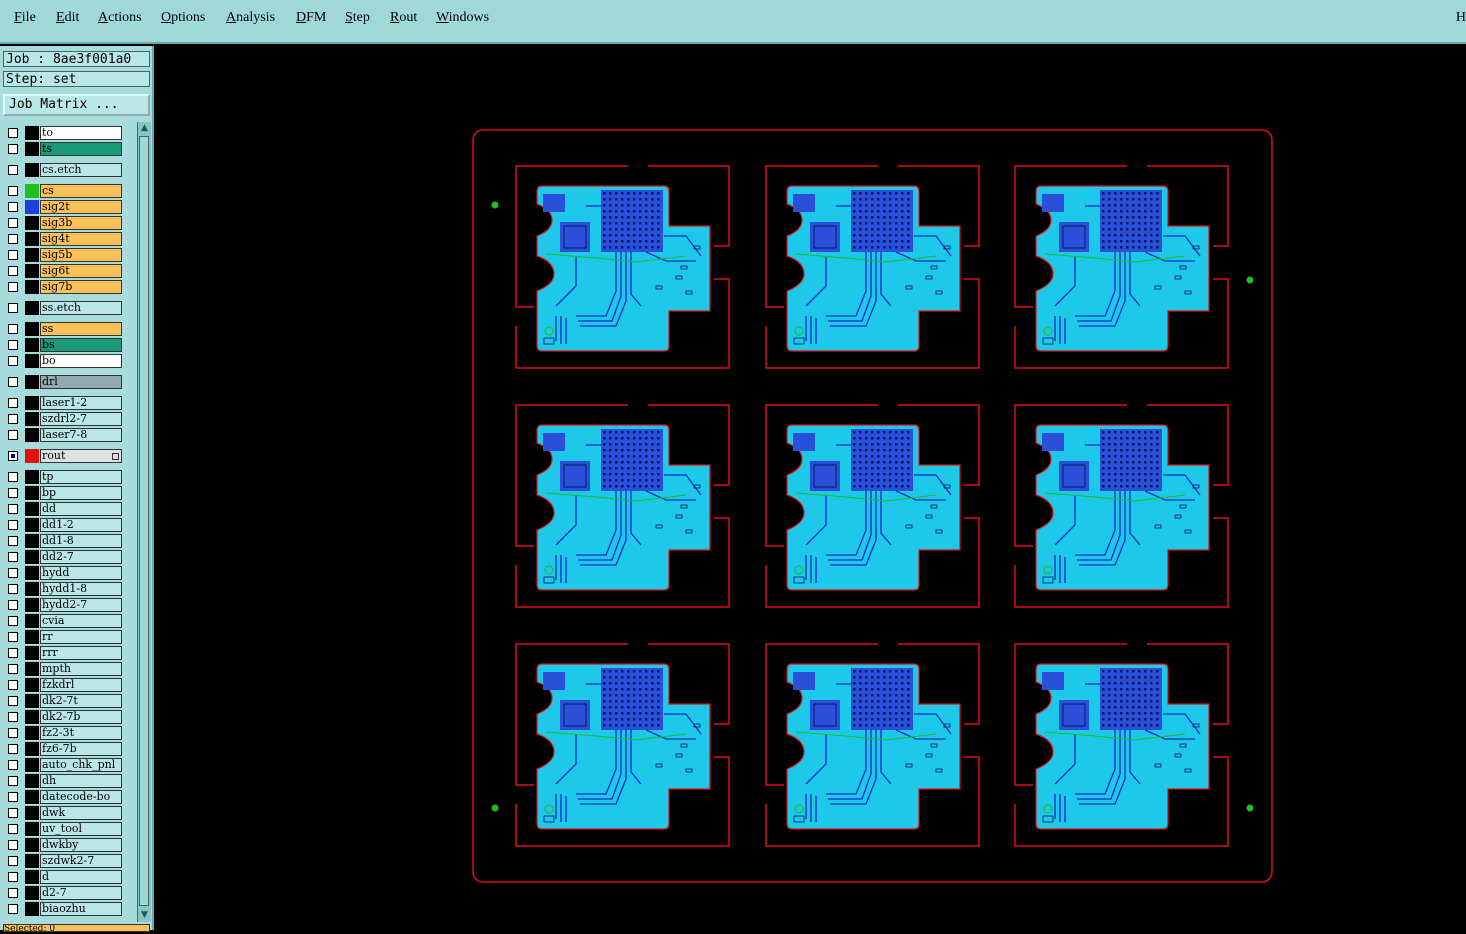  What do you see at coordinates (81, 149) in the screenshot?
I see `layer-name: ts` at bounding box center [81, 149].